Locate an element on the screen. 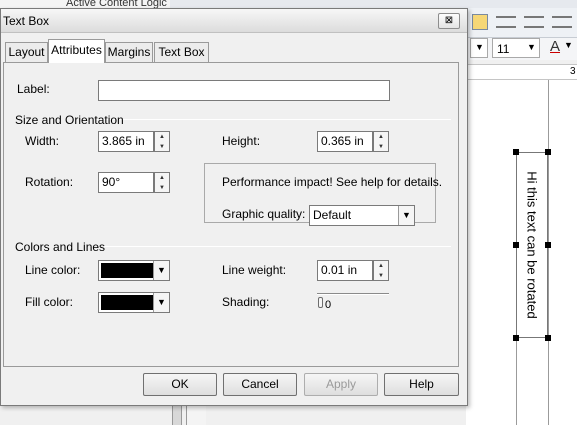 This screenshot has height=425, width=577. apply-label: Apply is located at coordinates (341, 384).